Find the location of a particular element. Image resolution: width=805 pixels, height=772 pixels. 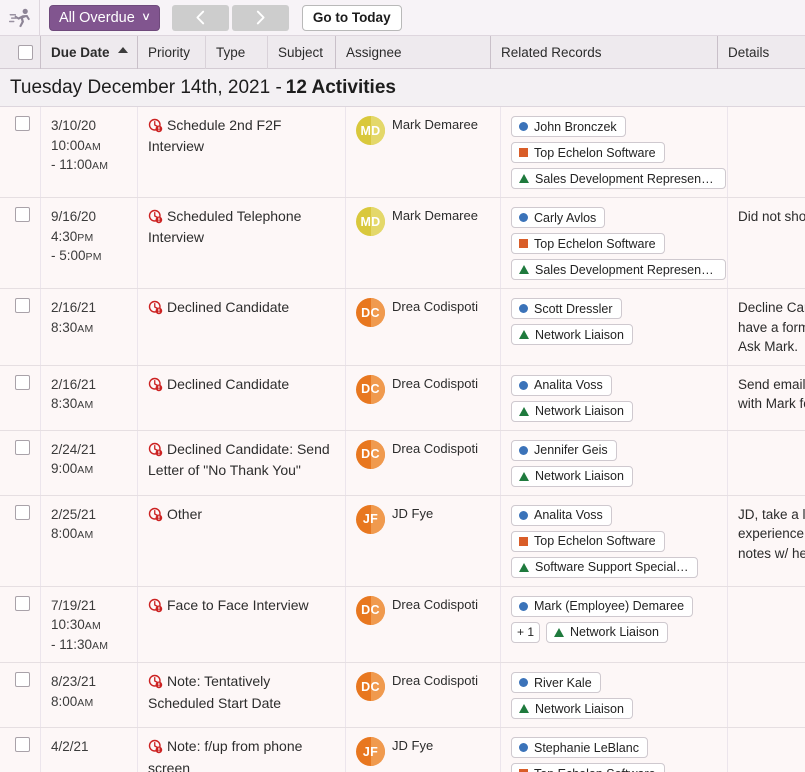

row-select-cell is located at coordinates (20, 695).